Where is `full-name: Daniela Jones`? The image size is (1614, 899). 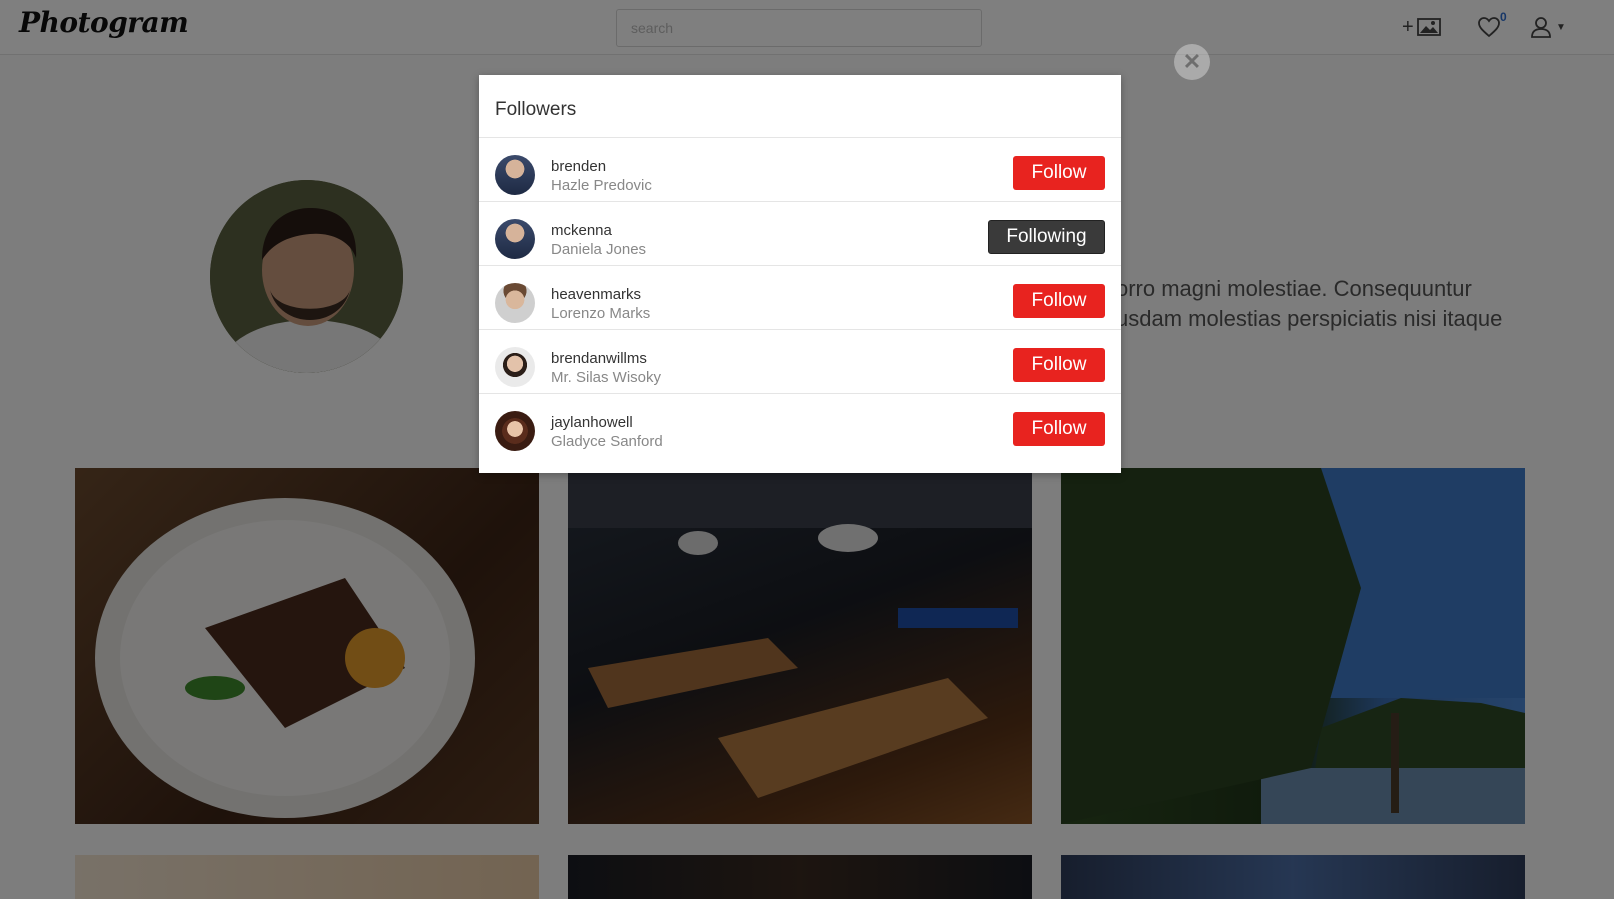
full-name: Daniela Jones is located at coordinates (599, 249).